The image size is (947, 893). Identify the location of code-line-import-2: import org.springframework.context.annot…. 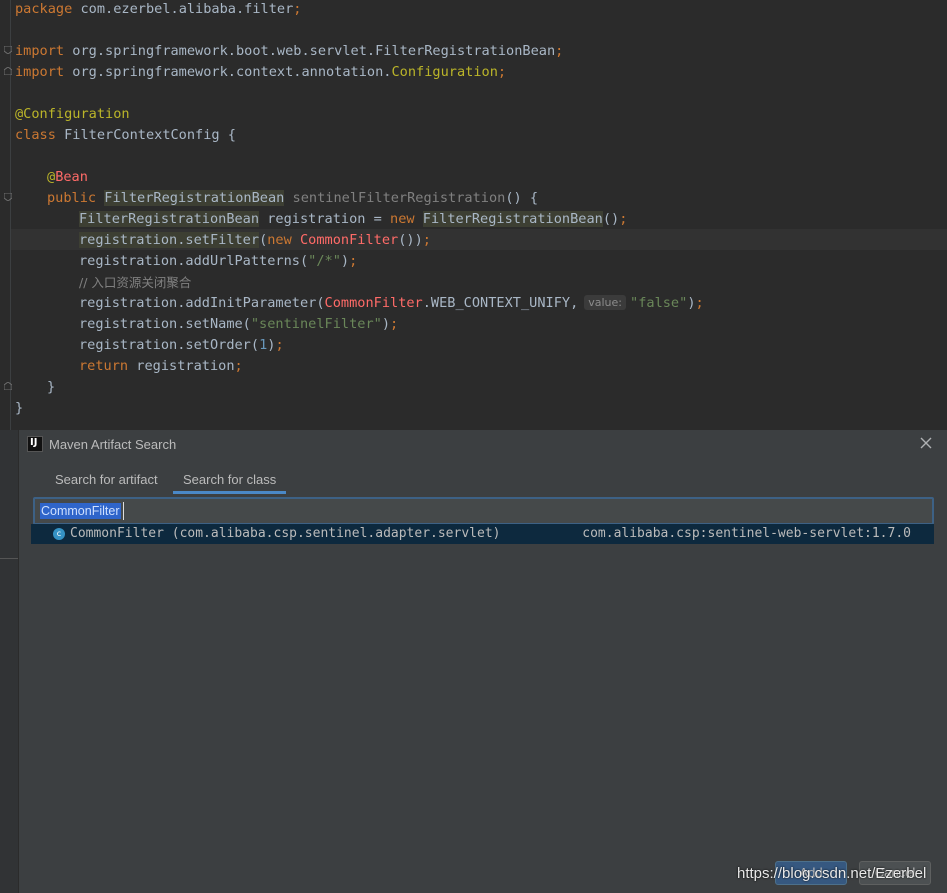
(261, 72).